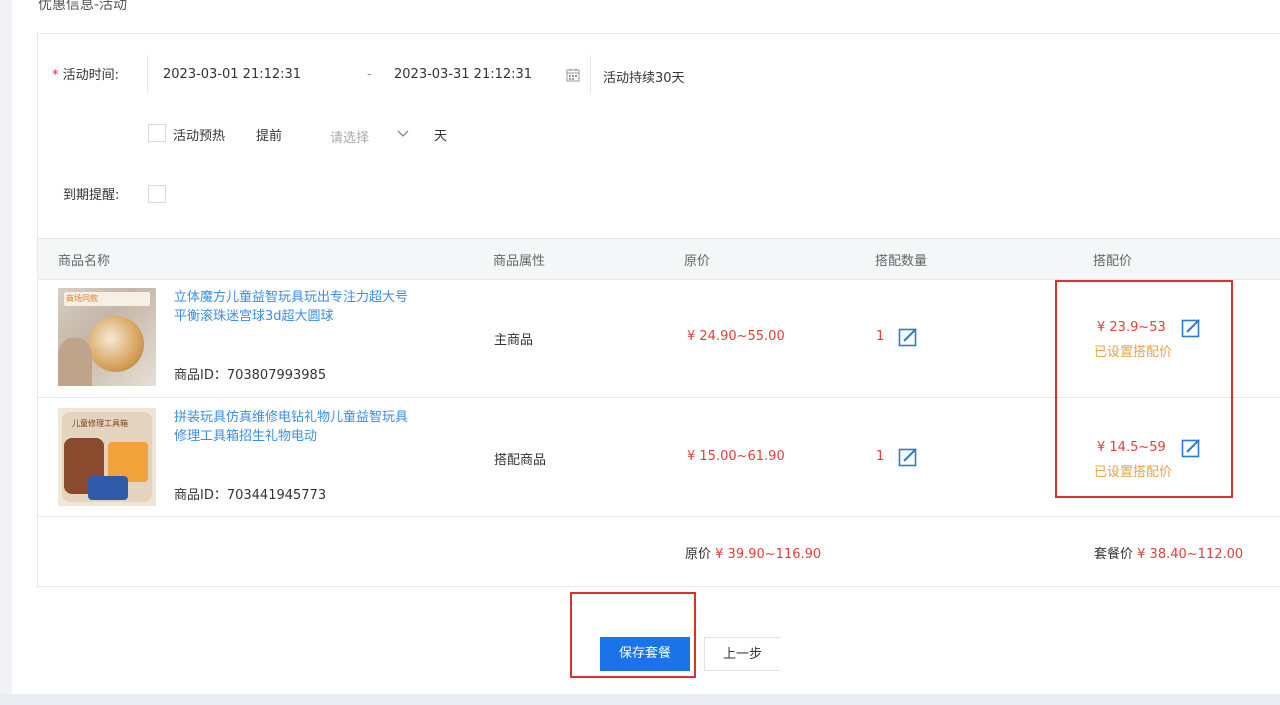 The image size is (1280, 705). Describe the element at coordinates (157, 133) in the screenshot. I see `preheat-checkbox` at that location.